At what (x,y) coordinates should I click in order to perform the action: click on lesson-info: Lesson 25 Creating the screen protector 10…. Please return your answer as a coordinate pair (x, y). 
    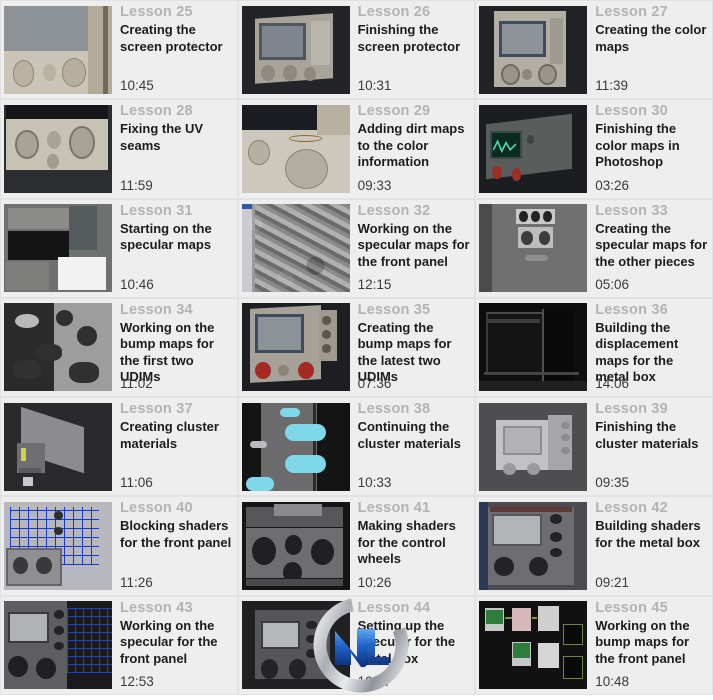
    Looking at the image, I should click on (173, 49).